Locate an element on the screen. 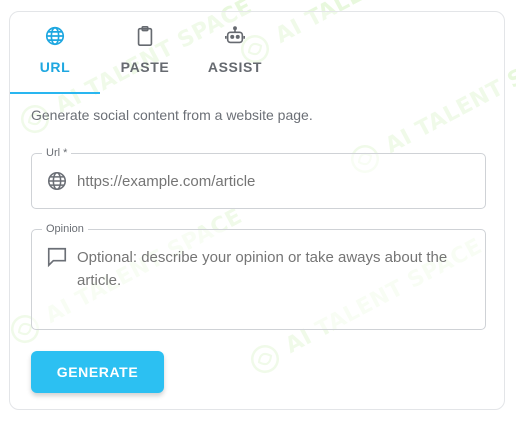  opinion-field-label: Opinion is located at coordinates (65, 229).